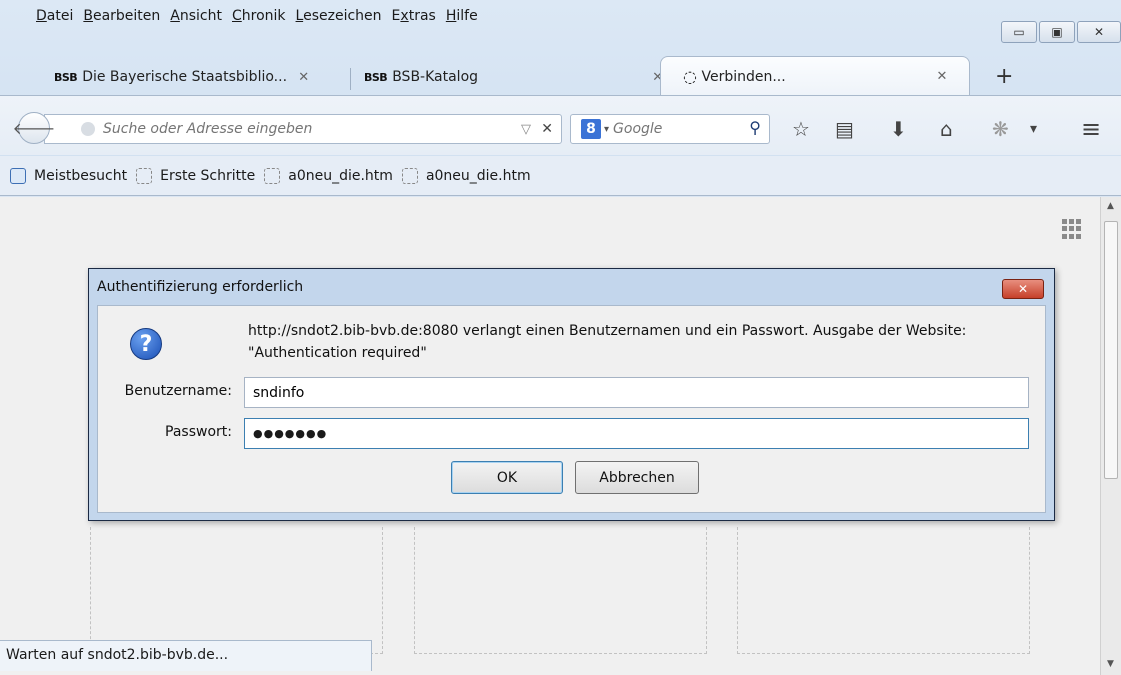 The width and height of the screenshot is (1121, 675). I want to click on password-dots: ●●●●●●●, so click(290, 433).